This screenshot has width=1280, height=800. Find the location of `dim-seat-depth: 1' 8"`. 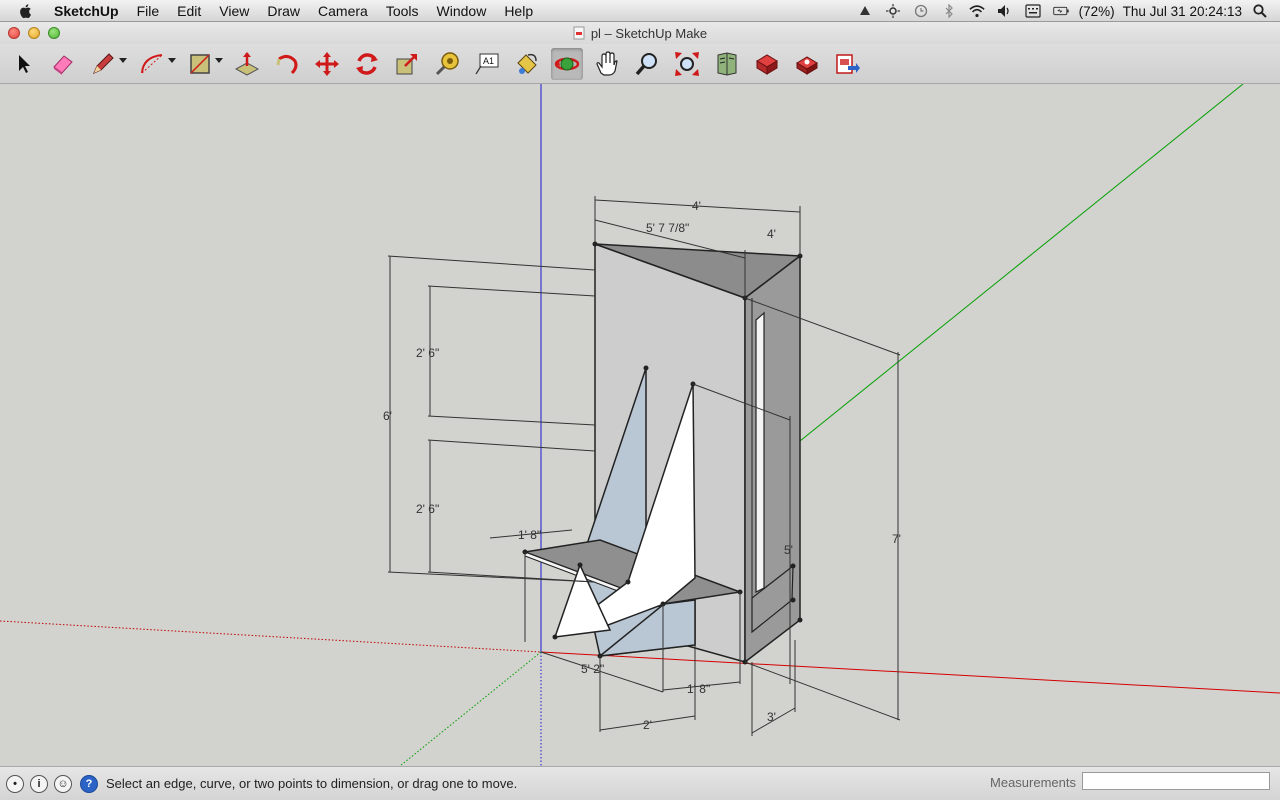

dim-seat-depth: 1' 8" is located at coordinates (529, 535).